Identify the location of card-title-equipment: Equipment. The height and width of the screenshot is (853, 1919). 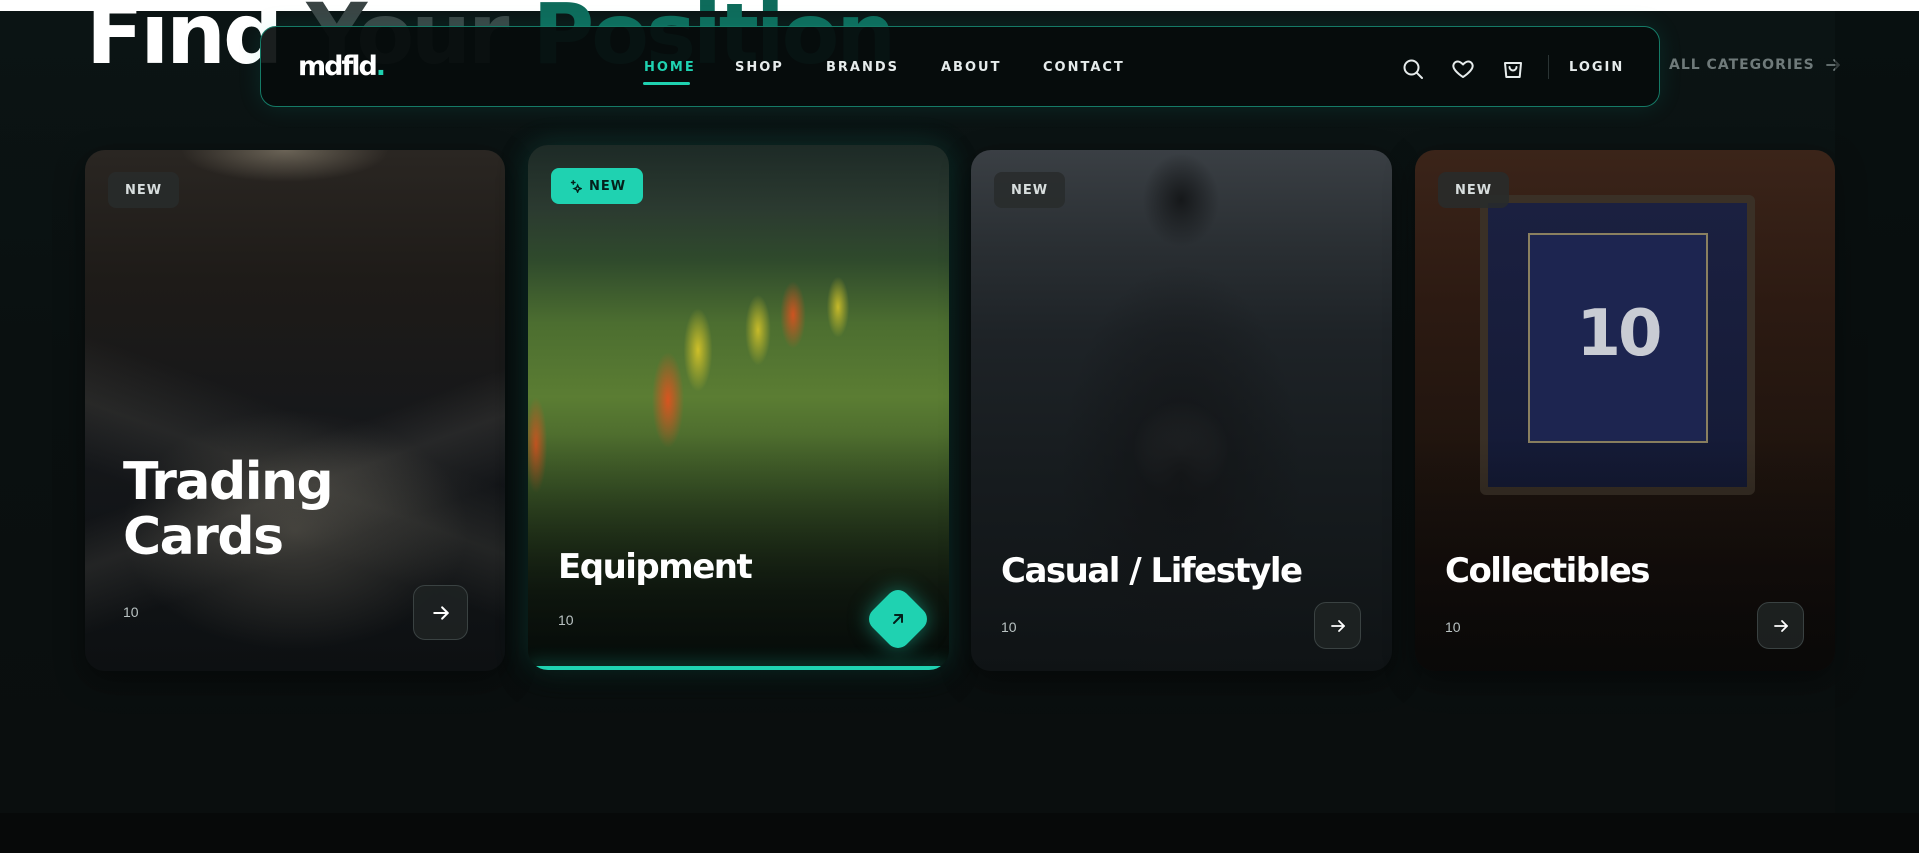
(655, 567).